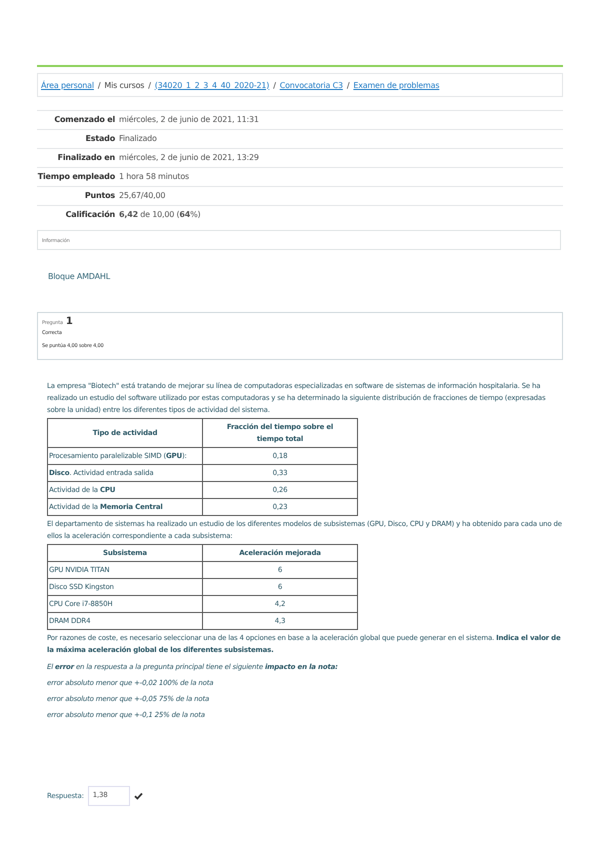 The height and width of the screenshot is (848, 599). Describe the element at coordinates (78, 120) in the screenshot. I see `summary-label: Comenzado el` at that location.